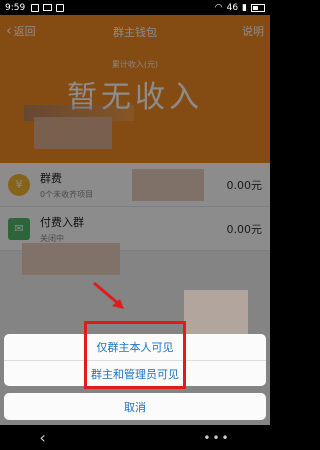  Describe the element at coordinates (15, 7) in the screenshot. I see `status-time: 9:59` at that location.